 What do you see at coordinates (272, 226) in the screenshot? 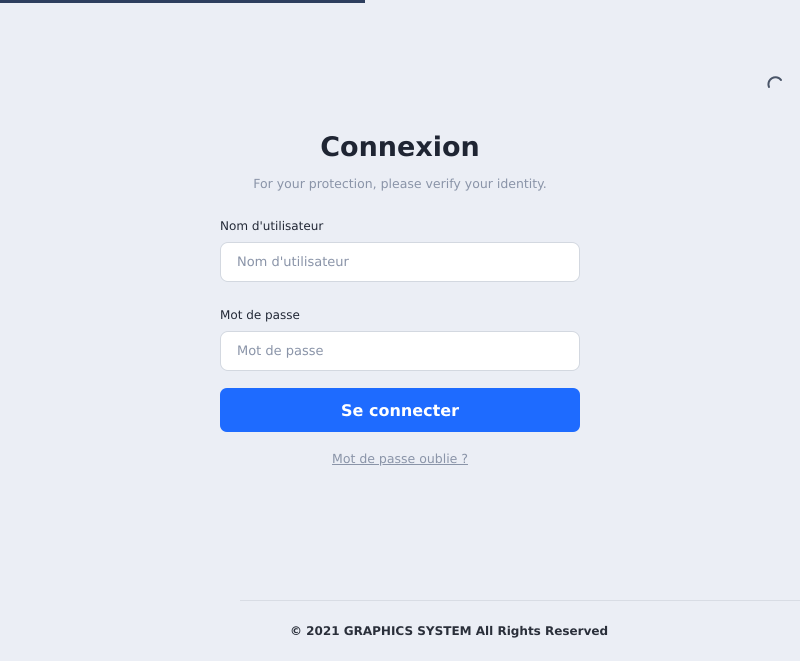
I see `field-label: Nom d'utilisateur` at bounding box center [272, 226].